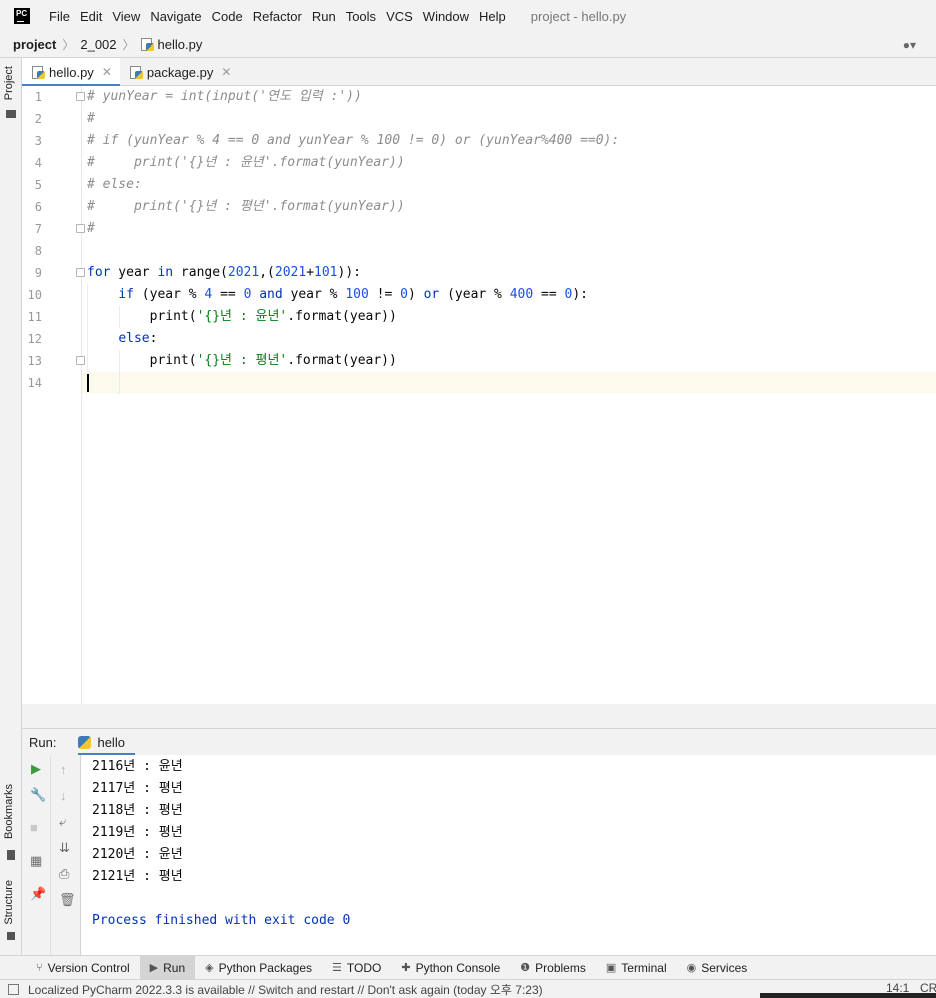 This screenshot has height=998, width=936. What do you see at coordinates (446, 16) in the screenshot?
I see `menu-window: Window` at bounding box center [446, 16].